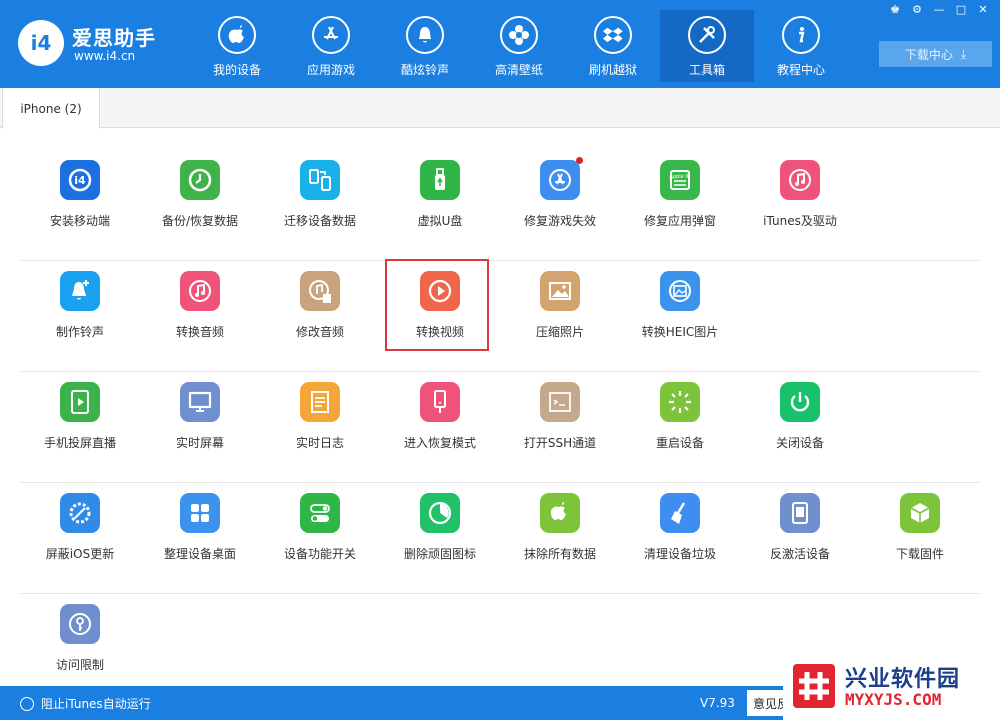 The width and height of the screenshot is (1000, 720). I want to click on apple-erase-icon, so click(560, 513).